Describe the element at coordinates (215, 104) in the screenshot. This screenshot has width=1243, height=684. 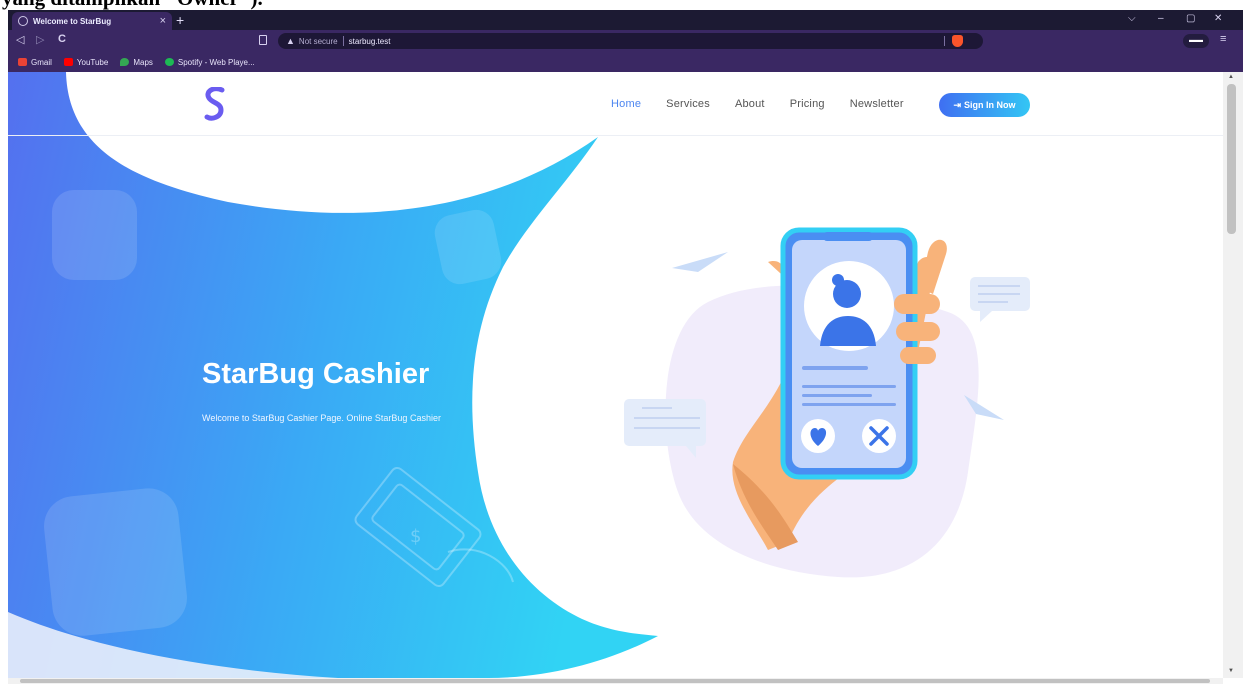
I see `starbug-logo-icon` at that location.